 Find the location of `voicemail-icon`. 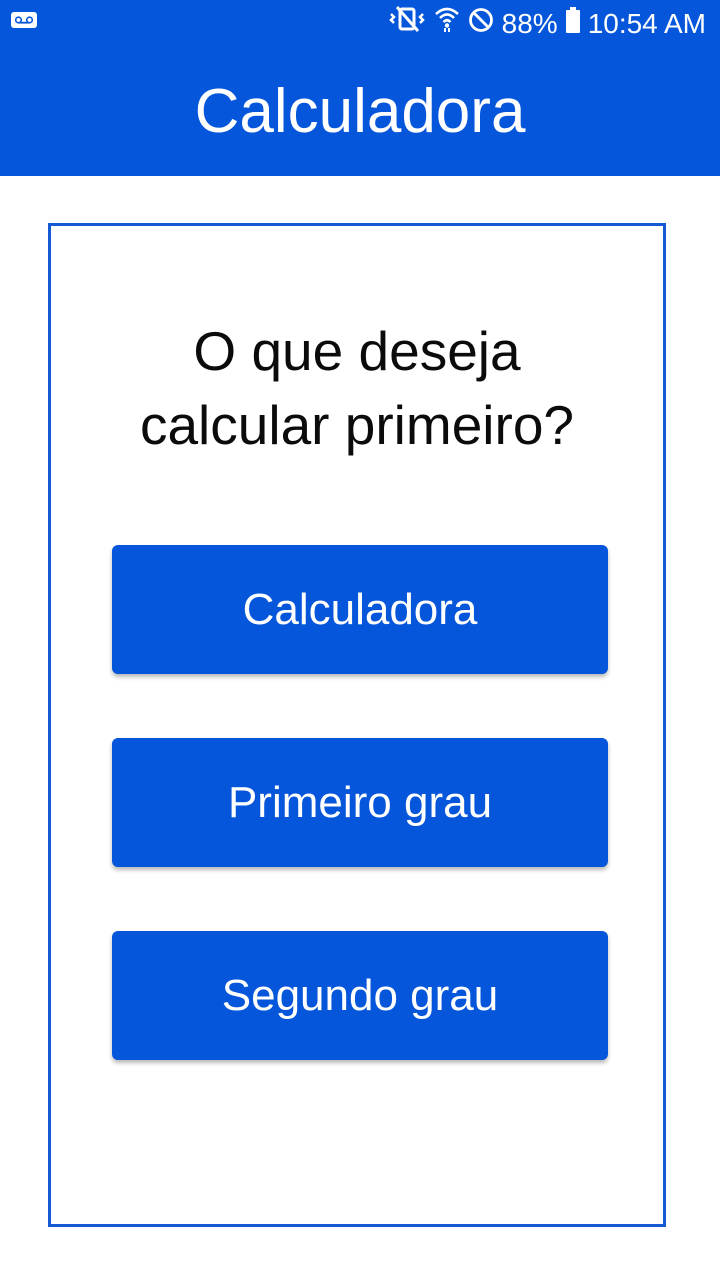

voicemail-icon is located at coordinates (24, 22).